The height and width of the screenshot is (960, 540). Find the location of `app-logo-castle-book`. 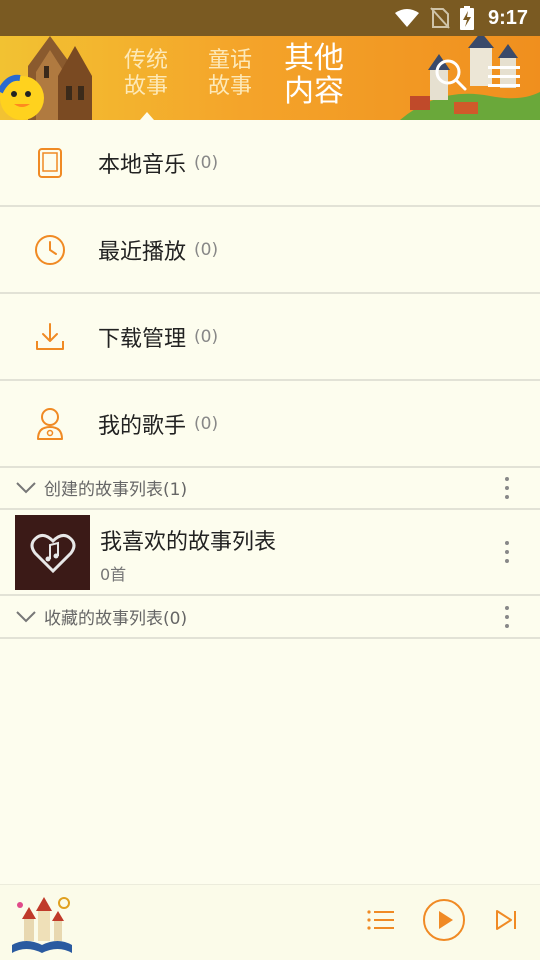

app-logo-castle-book is located at coordinates (42, 923).